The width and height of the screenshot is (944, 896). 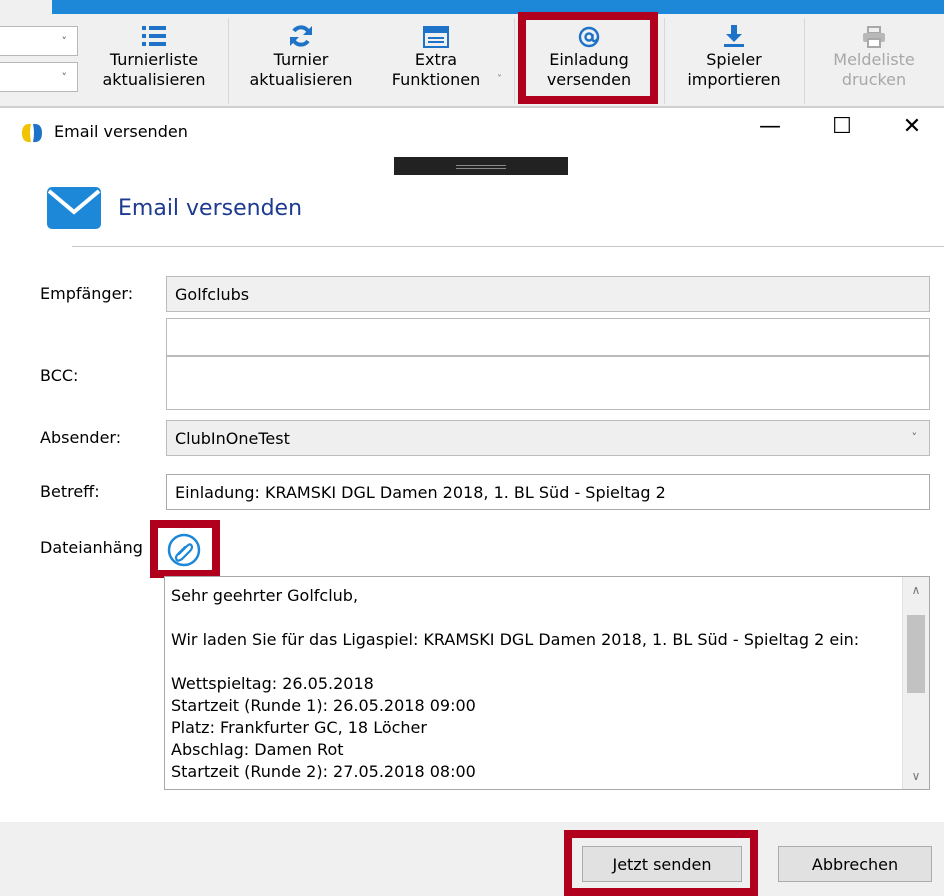 I want to click on turnier-aktualisieren-button: Turnier aktualisieren, so click(x=301, y=61).